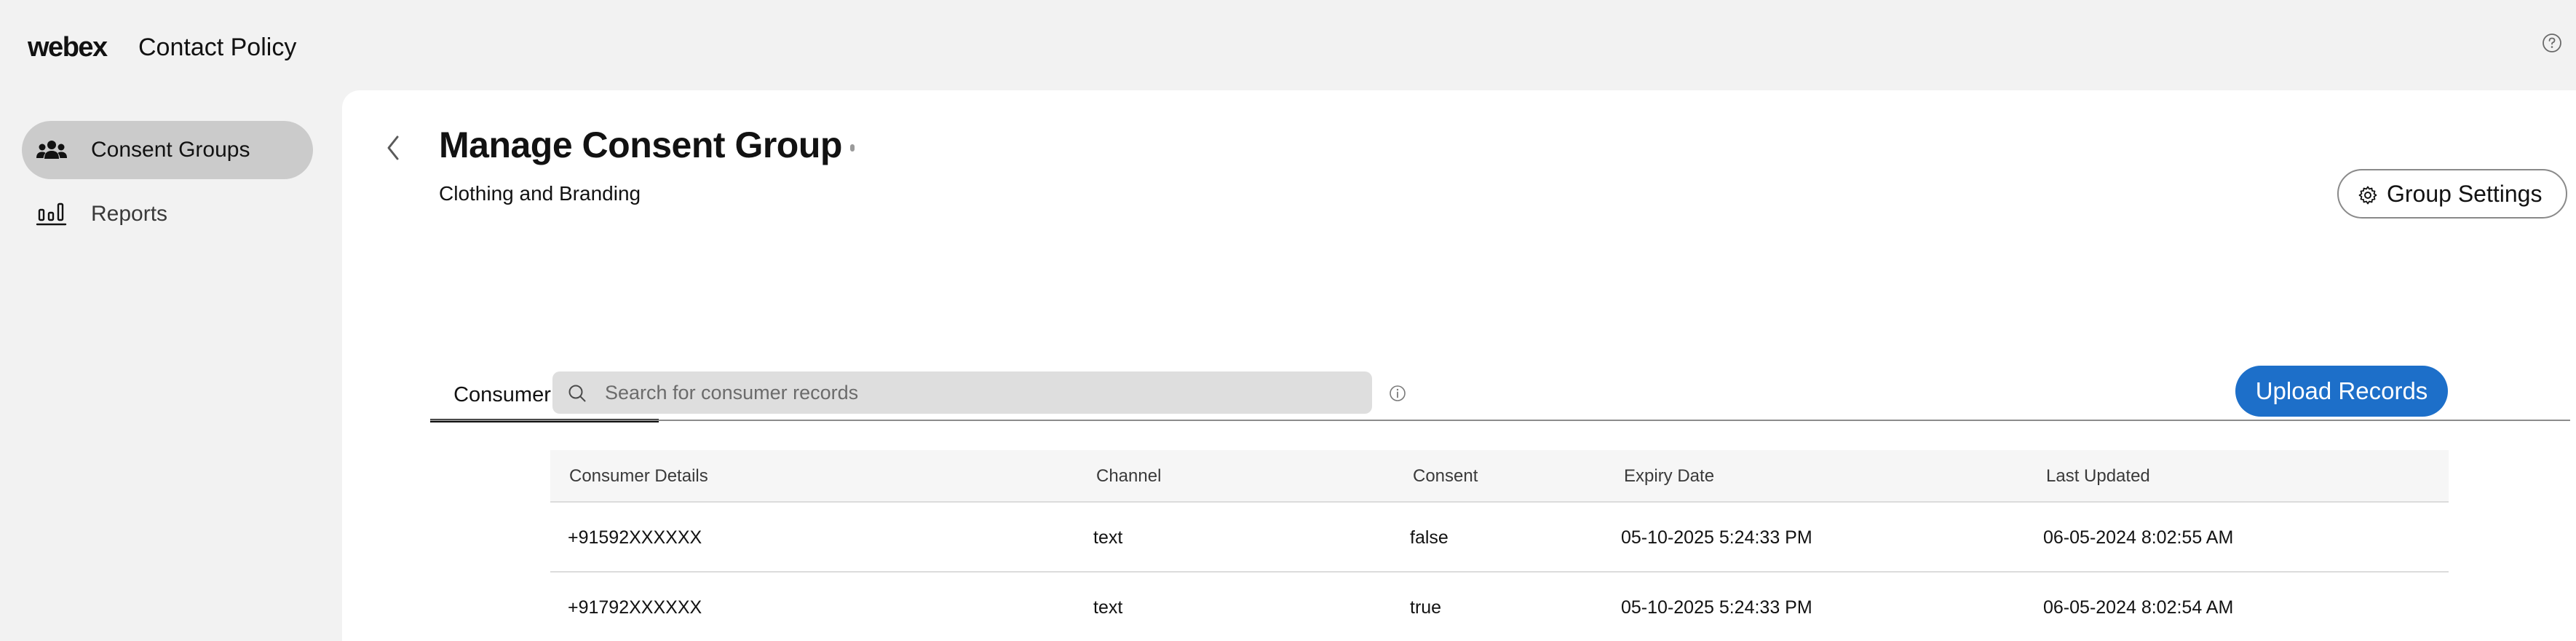 The height and width of the screenshot is (641, 2576). Describe the element at coordinates (2138, 537) in the screenshot. I see `cell-last-updated: 06-05-2024 8:02:55 AM` at that location.